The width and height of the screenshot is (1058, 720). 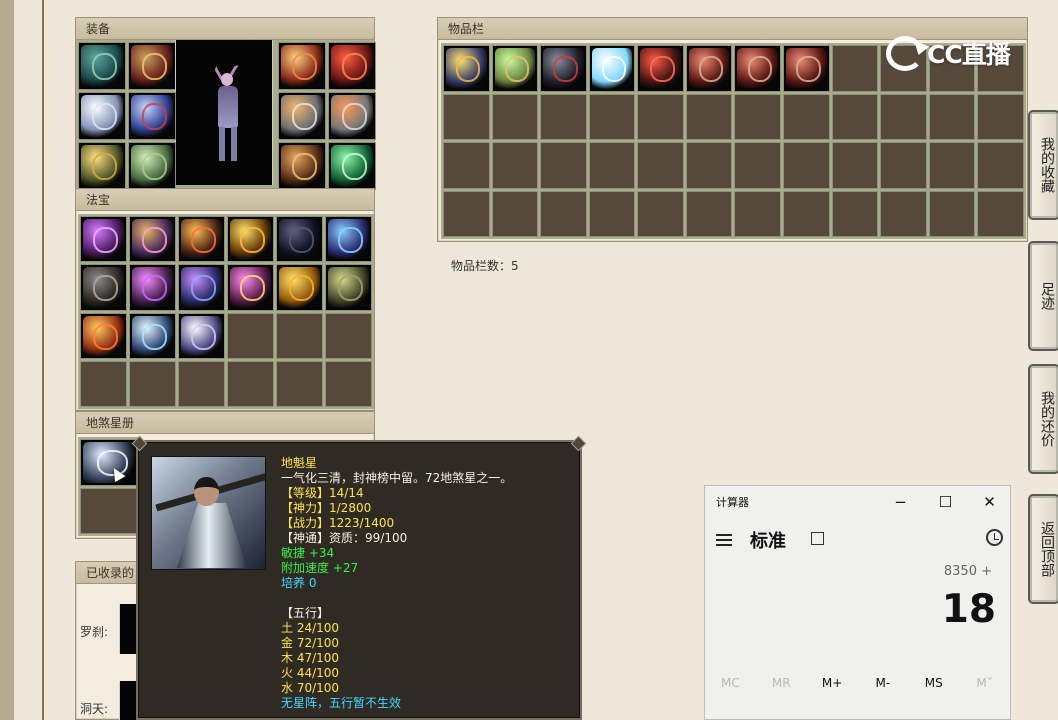 I want to click on memory-add-button: M+, so click(x=832, y=687).